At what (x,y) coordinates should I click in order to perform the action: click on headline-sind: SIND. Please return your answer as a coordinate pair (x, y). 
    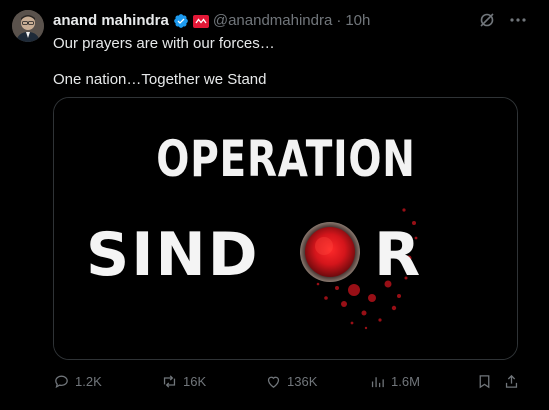
    Looking at the image, I should click on (173, 255).